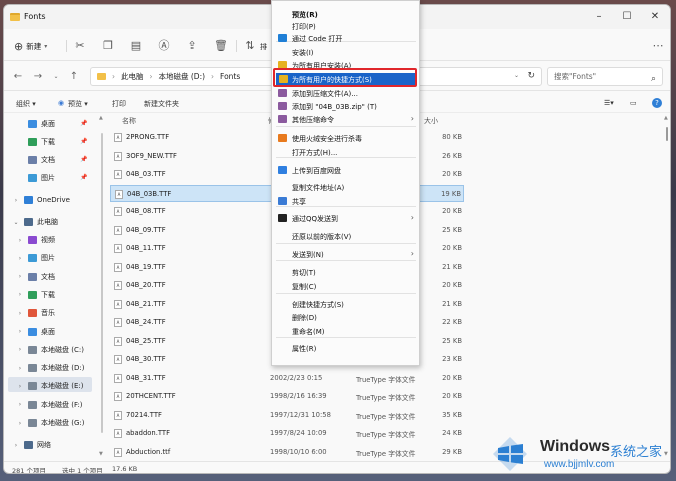 The height and width of the screenshot is (481, 676). What do you see at coordinates (605, 76) in the screenshot?
I see `search-input: 搜索"Fonts" ⌕` at bounding box center [605, 76].